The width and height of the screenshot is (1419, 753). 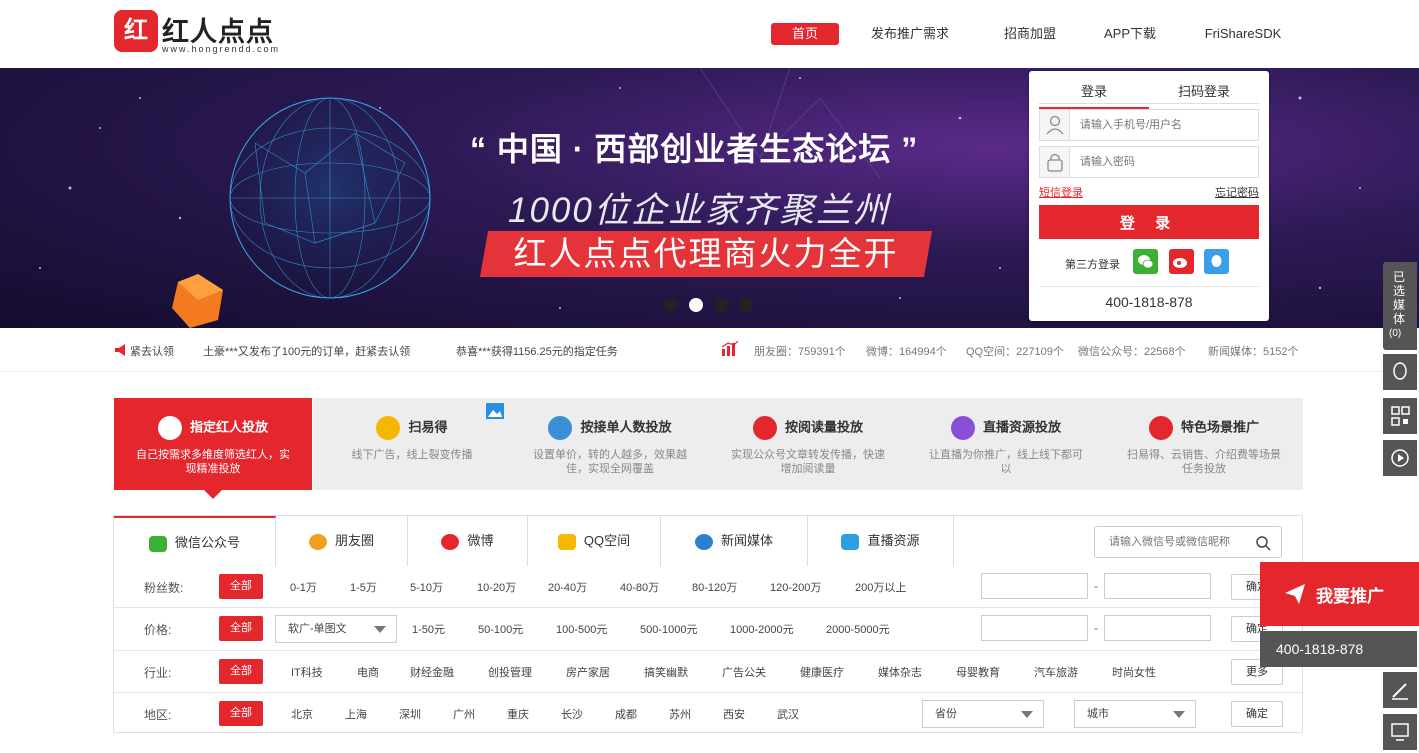 What do you see at coordinates (1034, 586) in the screenshot?
I see `fans-min-input` at bounding box center [1034, 586].